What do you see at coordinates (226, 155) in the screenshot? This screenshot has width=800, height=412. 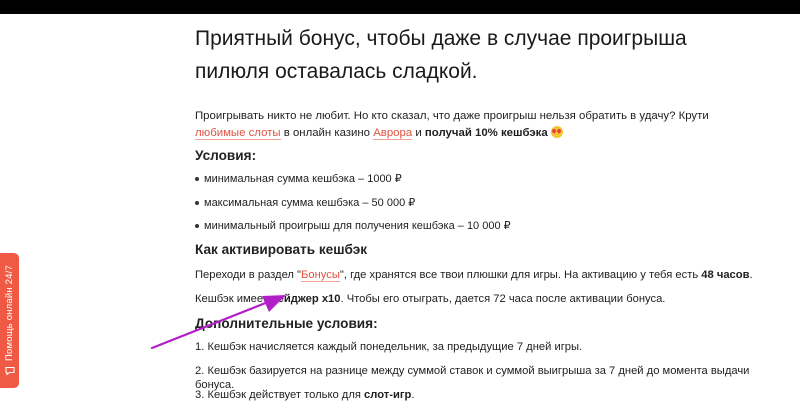 I see `conditions-heading: Условия:` at bounding box center [226, 155].